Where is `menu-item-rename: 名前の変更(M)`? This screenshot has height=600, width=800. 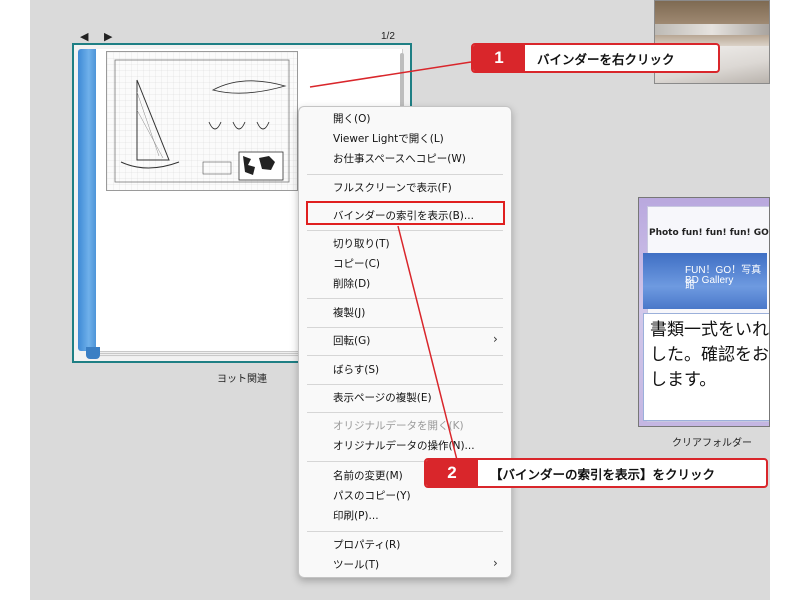 menu-item-rename: 名前の変更(M) is located at coordinates (368, 476).